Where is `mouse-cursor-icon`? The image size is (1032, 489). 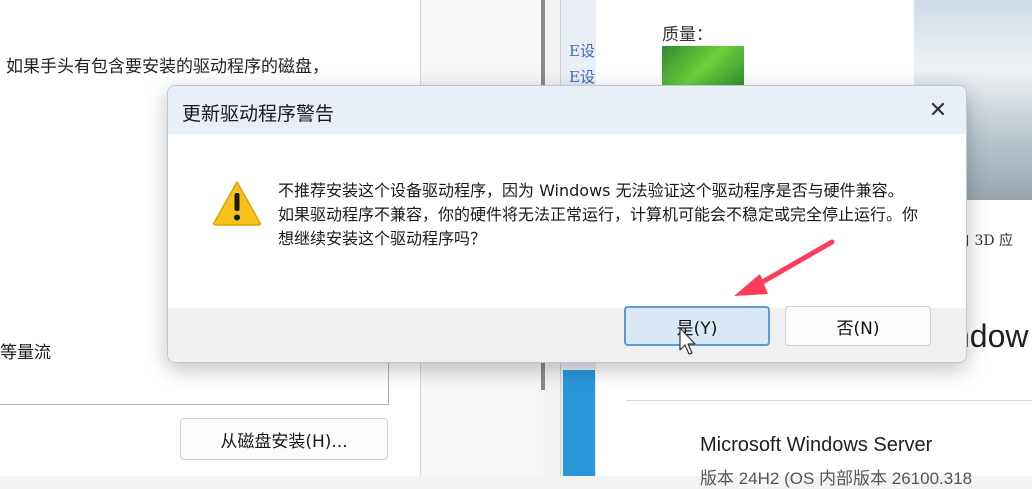
mouse-cursor-icon is located at coordinates (687, 341).